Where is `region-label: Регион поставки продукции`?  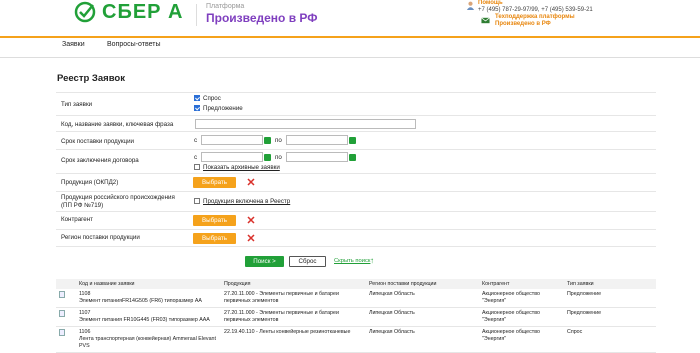 region-label: Регион поставки продукции is located at coordinates (100, 237).